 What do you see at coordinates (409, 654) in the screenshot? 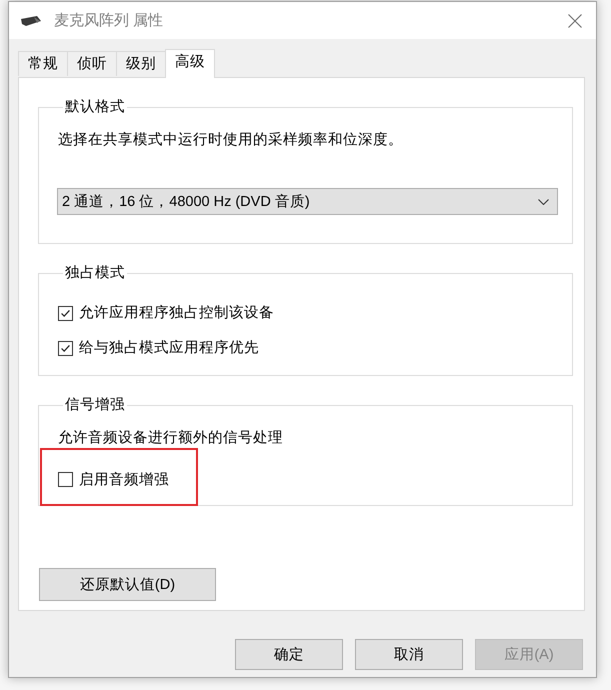
I see `dialog-button: 取消` at bounding box center [409, 654].